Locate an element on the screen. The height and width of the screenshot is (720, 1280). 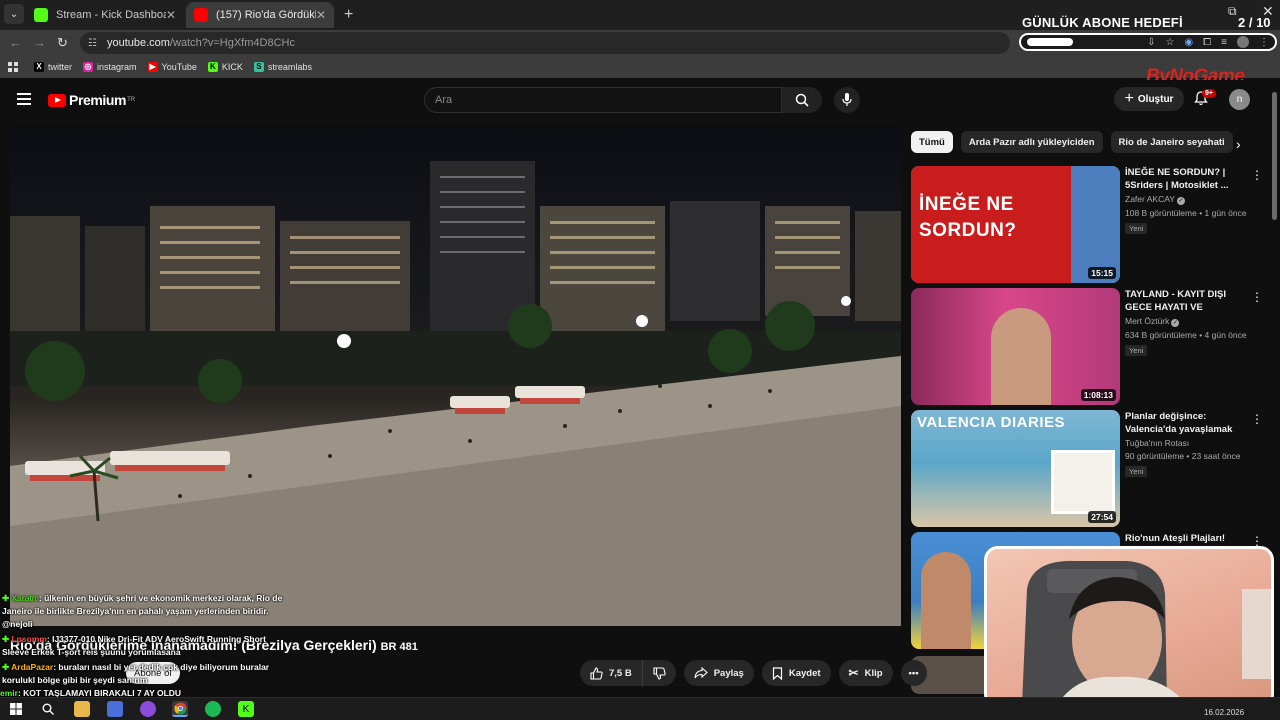
thumbs-down-icon is located at coordinates (659, 673).